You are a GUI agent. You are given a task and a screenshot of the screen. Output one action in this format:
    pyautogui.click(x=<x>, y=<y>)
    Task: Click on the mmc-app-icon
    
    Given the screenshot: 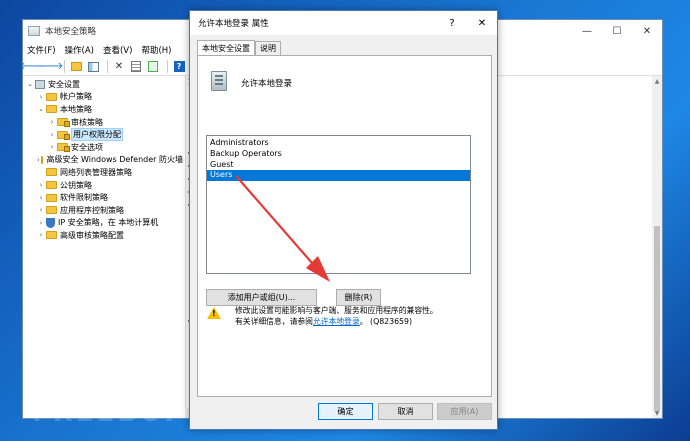 What is the action you would take?
    pyautogui.click(x=34, y=31)
    